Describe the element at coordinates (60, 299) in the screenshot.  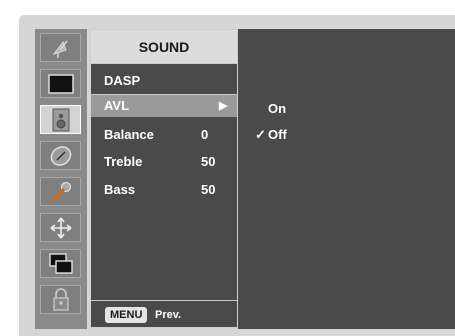
I see `lock-icon` at that location.